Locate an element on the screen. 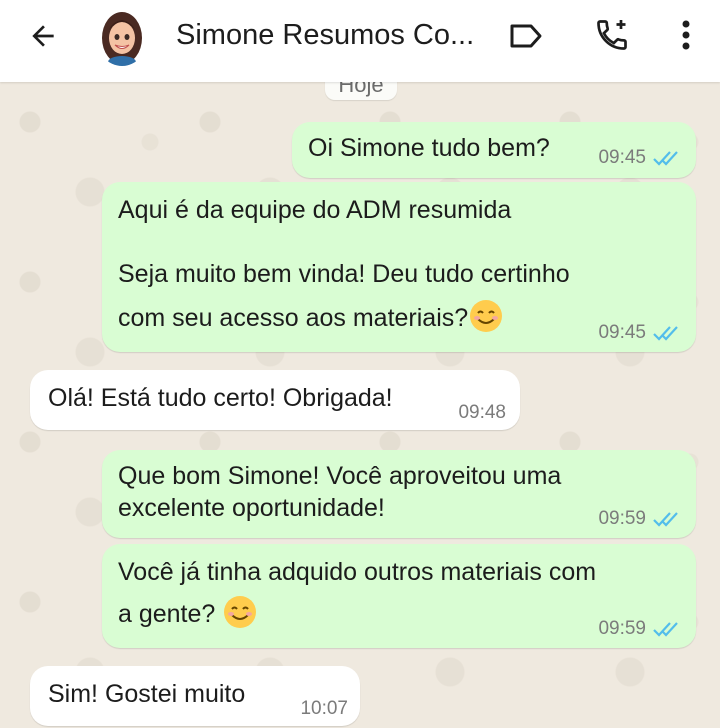 The height and width of the screenshot is (728, 720). label-icon is located at coordinates (526, 36).